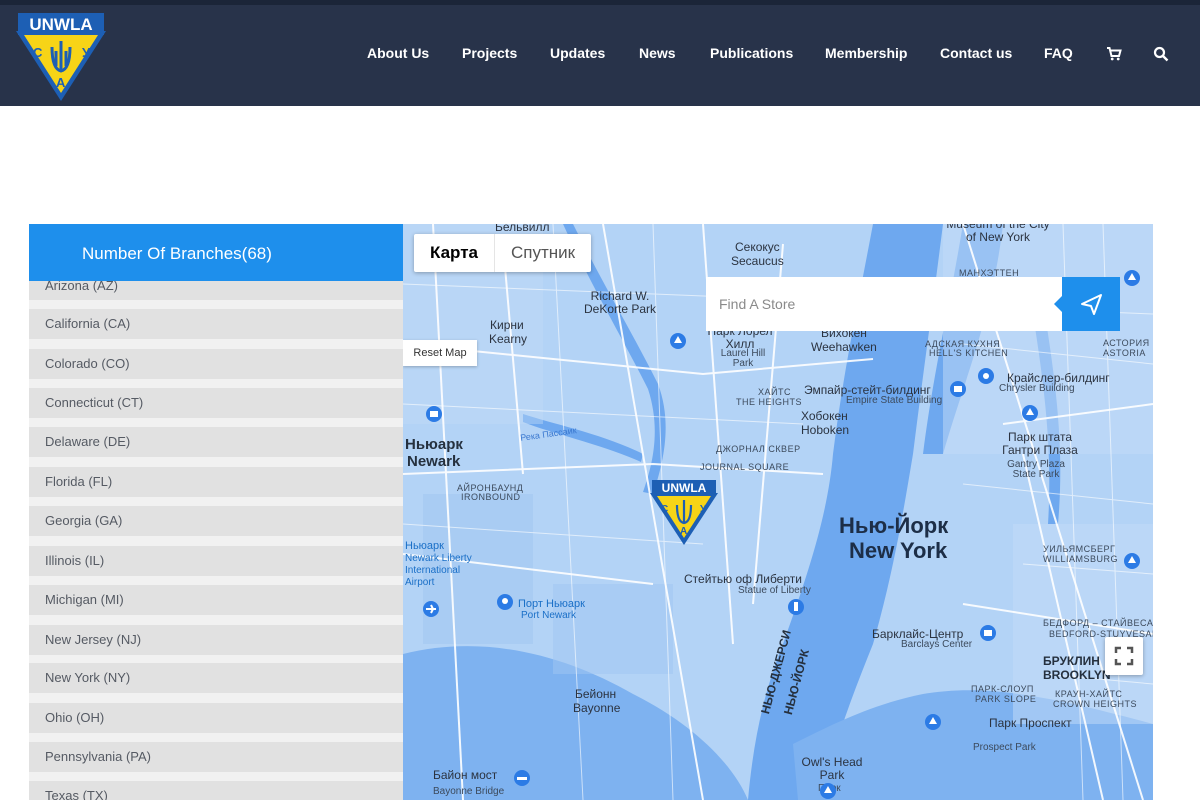 This screenshot has height=800, width=1200. What do you see at coordinates (657, 53) in the screenshot?
I see `nav-news: News` at bounding box center [657, 53].